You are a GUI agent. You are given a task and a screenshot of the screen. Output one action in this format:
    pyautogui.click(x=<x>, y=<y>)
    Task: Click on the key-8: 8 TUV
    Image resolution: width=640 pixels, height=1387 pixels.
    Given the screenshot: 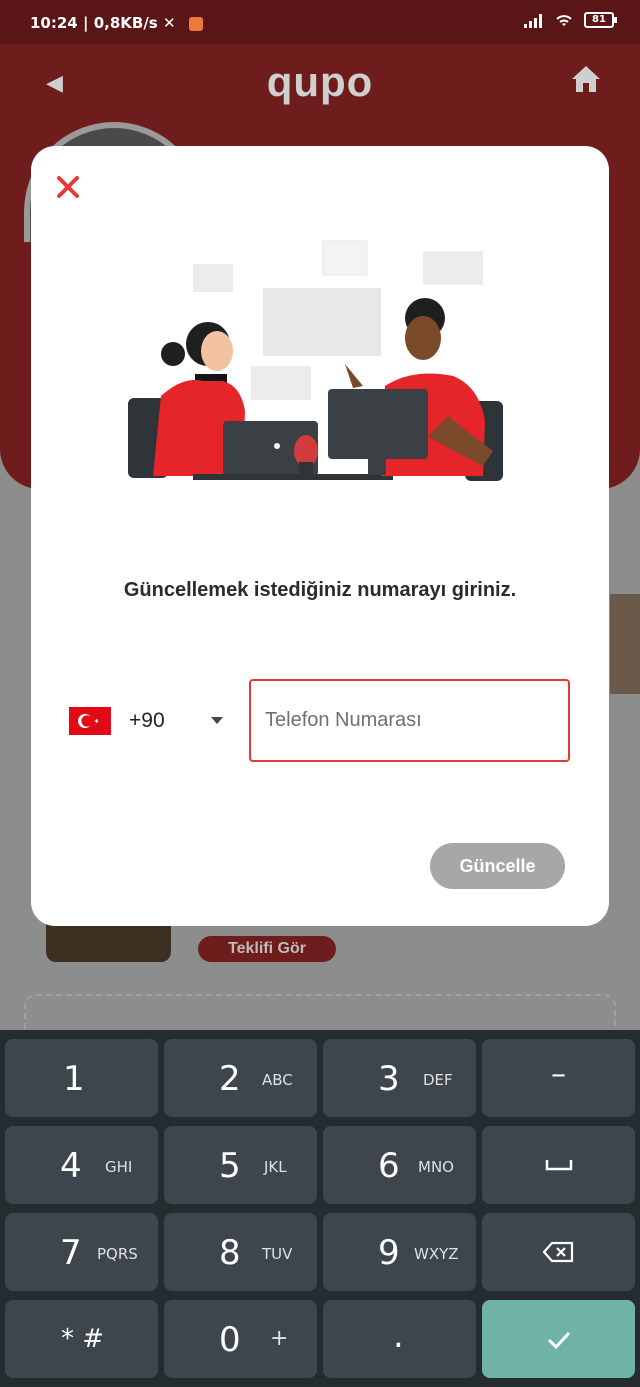 What is the action you would take?
    pyautogui.click(x=240, y=1252)
    